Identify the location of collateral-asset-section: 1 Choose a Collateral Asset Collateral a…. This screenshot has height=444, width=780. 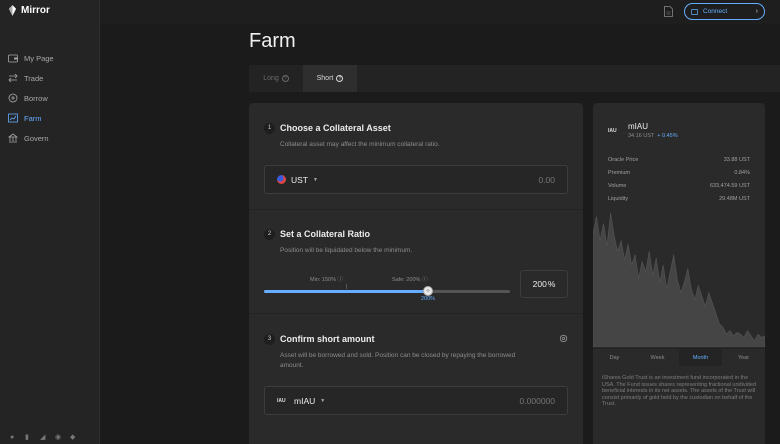
(416, 155).